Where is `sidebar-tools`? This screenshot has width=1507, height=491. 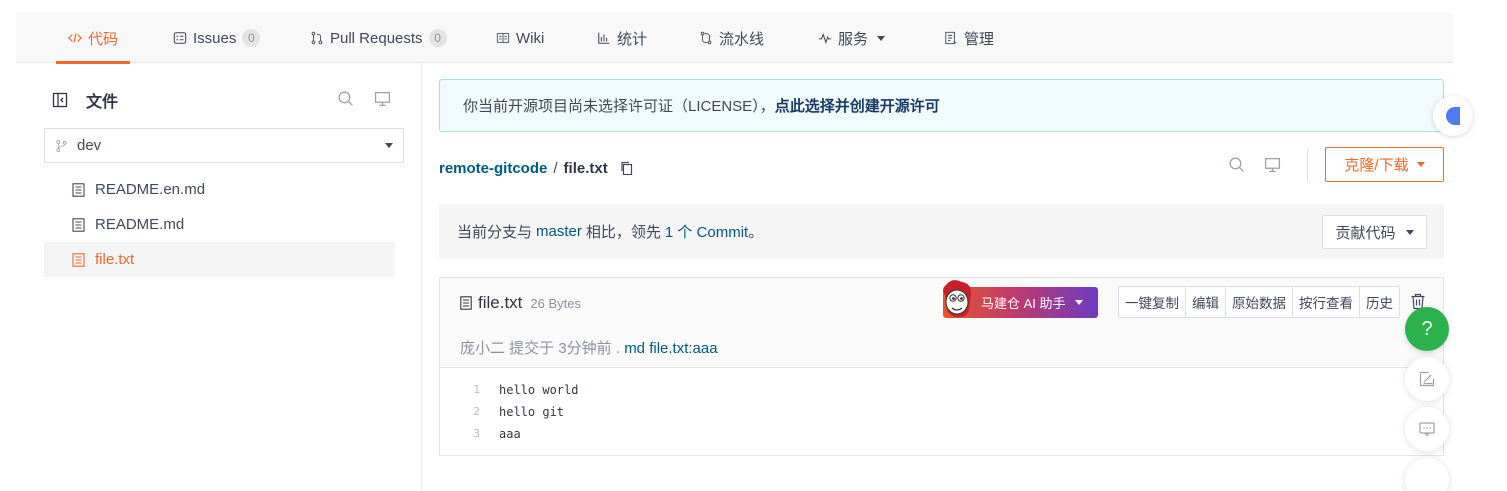
sidebar-tools is located at coordinates (364, 98).